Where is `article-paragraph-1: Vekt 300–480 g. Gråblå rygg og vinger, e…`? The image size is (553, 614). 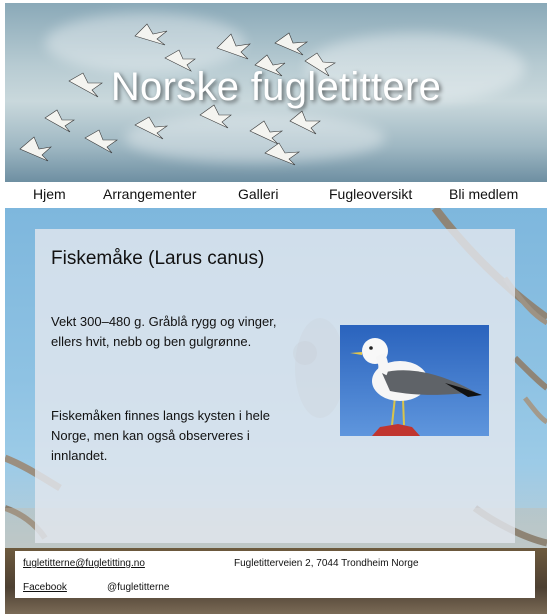
article-paragraph-1: Vekt 300–480 g. Gråblå rygg og vinger, e… is located at coordinates (164, 331).